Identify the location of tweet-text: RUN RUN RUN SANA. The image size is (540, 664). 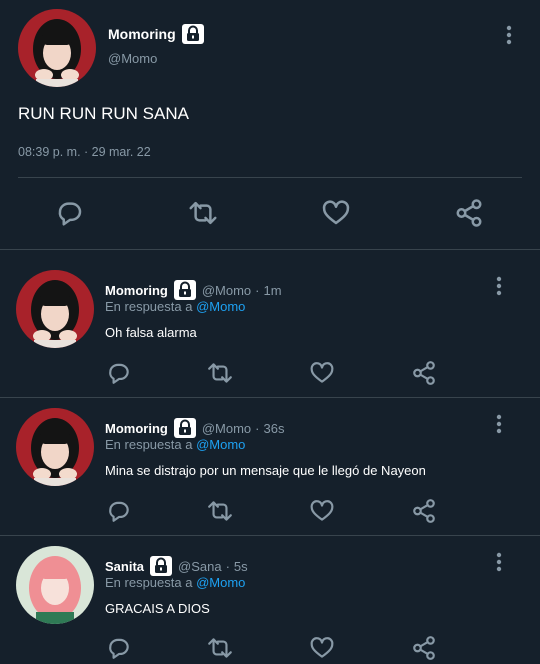
(103, 113).